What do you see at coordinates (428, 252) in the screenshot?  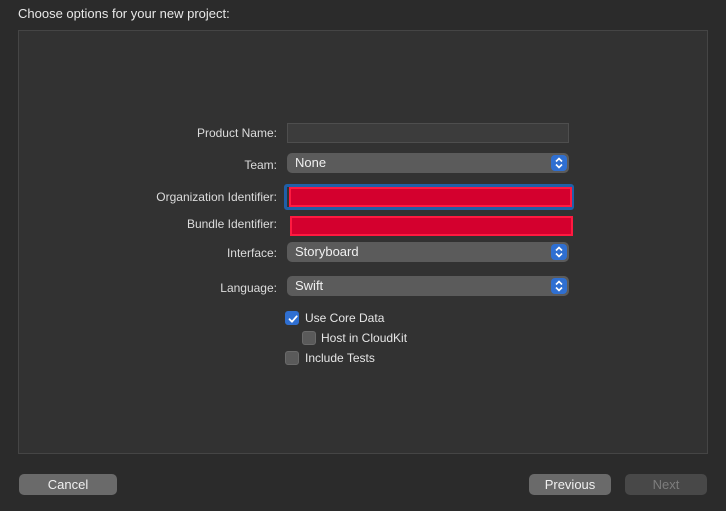 I see `interface-popup: Storyboard` at bounding box center [428, 252].